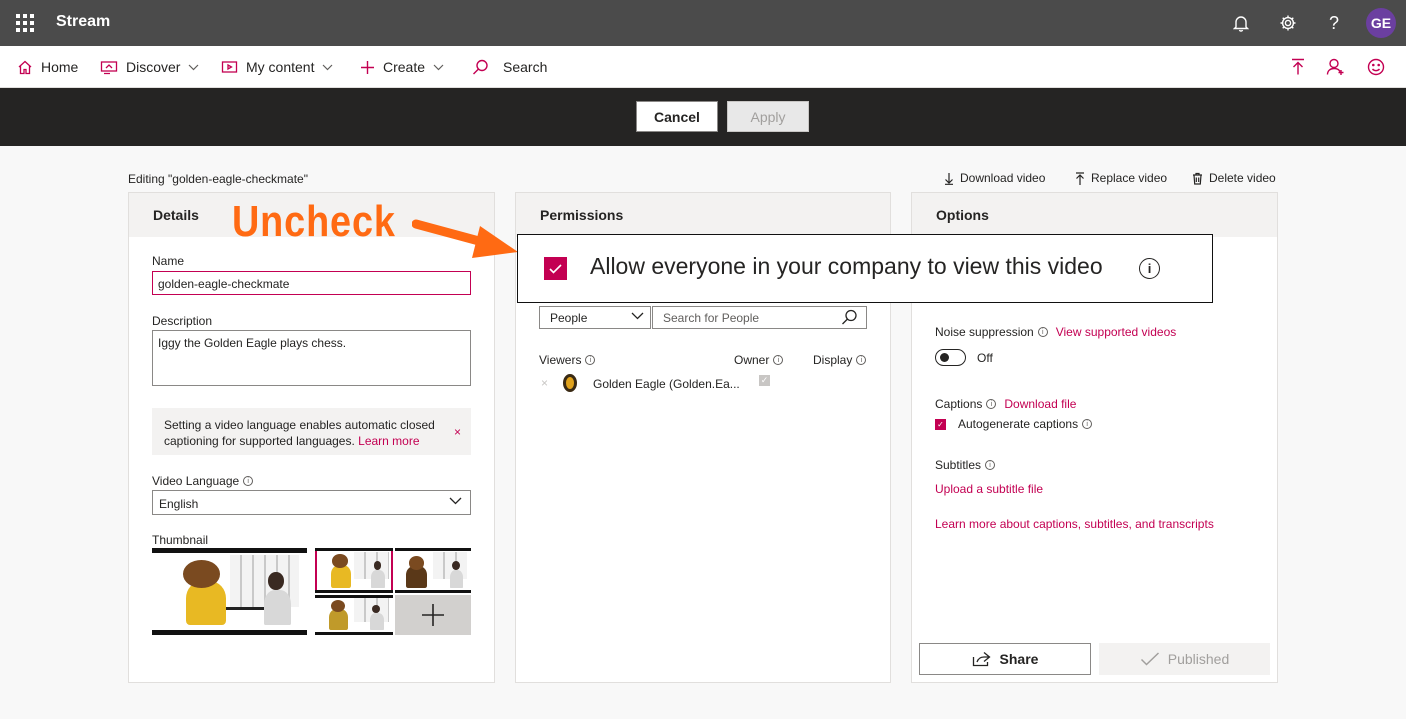 The image size is (1406, 719). Describe the element at coordinates (311, 283) in the screenshot. I see `name-input: golden-eagle-checkmate` at that location.